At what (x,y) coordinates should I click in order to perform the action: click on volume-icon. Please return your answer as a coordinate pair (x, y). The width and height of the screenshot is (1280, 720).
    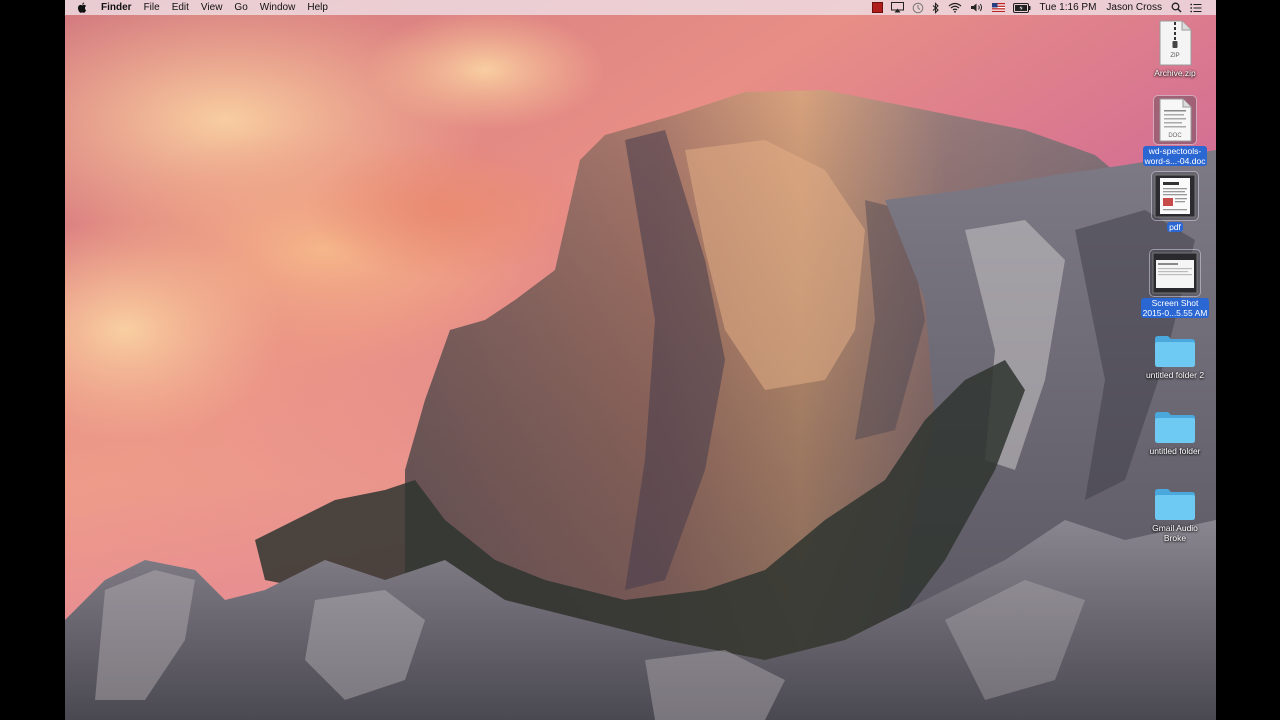
    Looking at the image, I should click on (977, 7).